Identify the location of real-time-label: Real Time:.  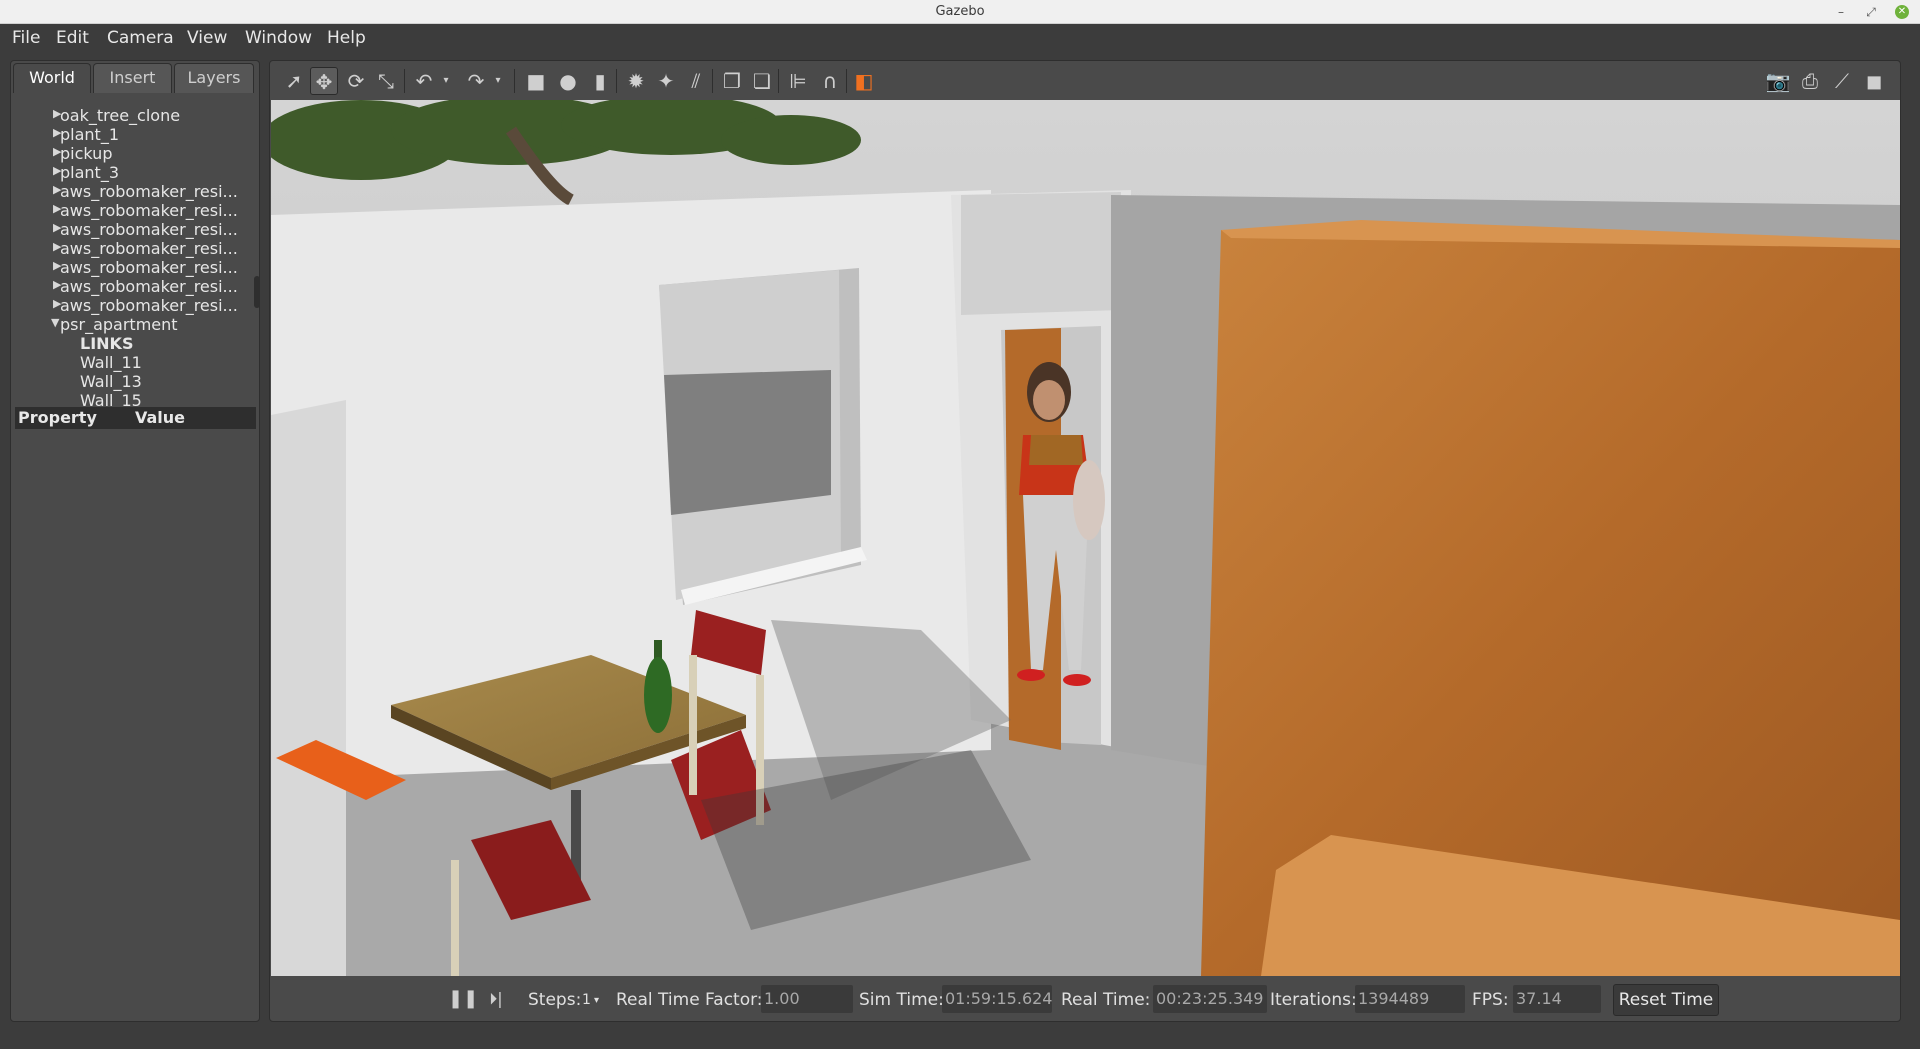
(1106, 1000).